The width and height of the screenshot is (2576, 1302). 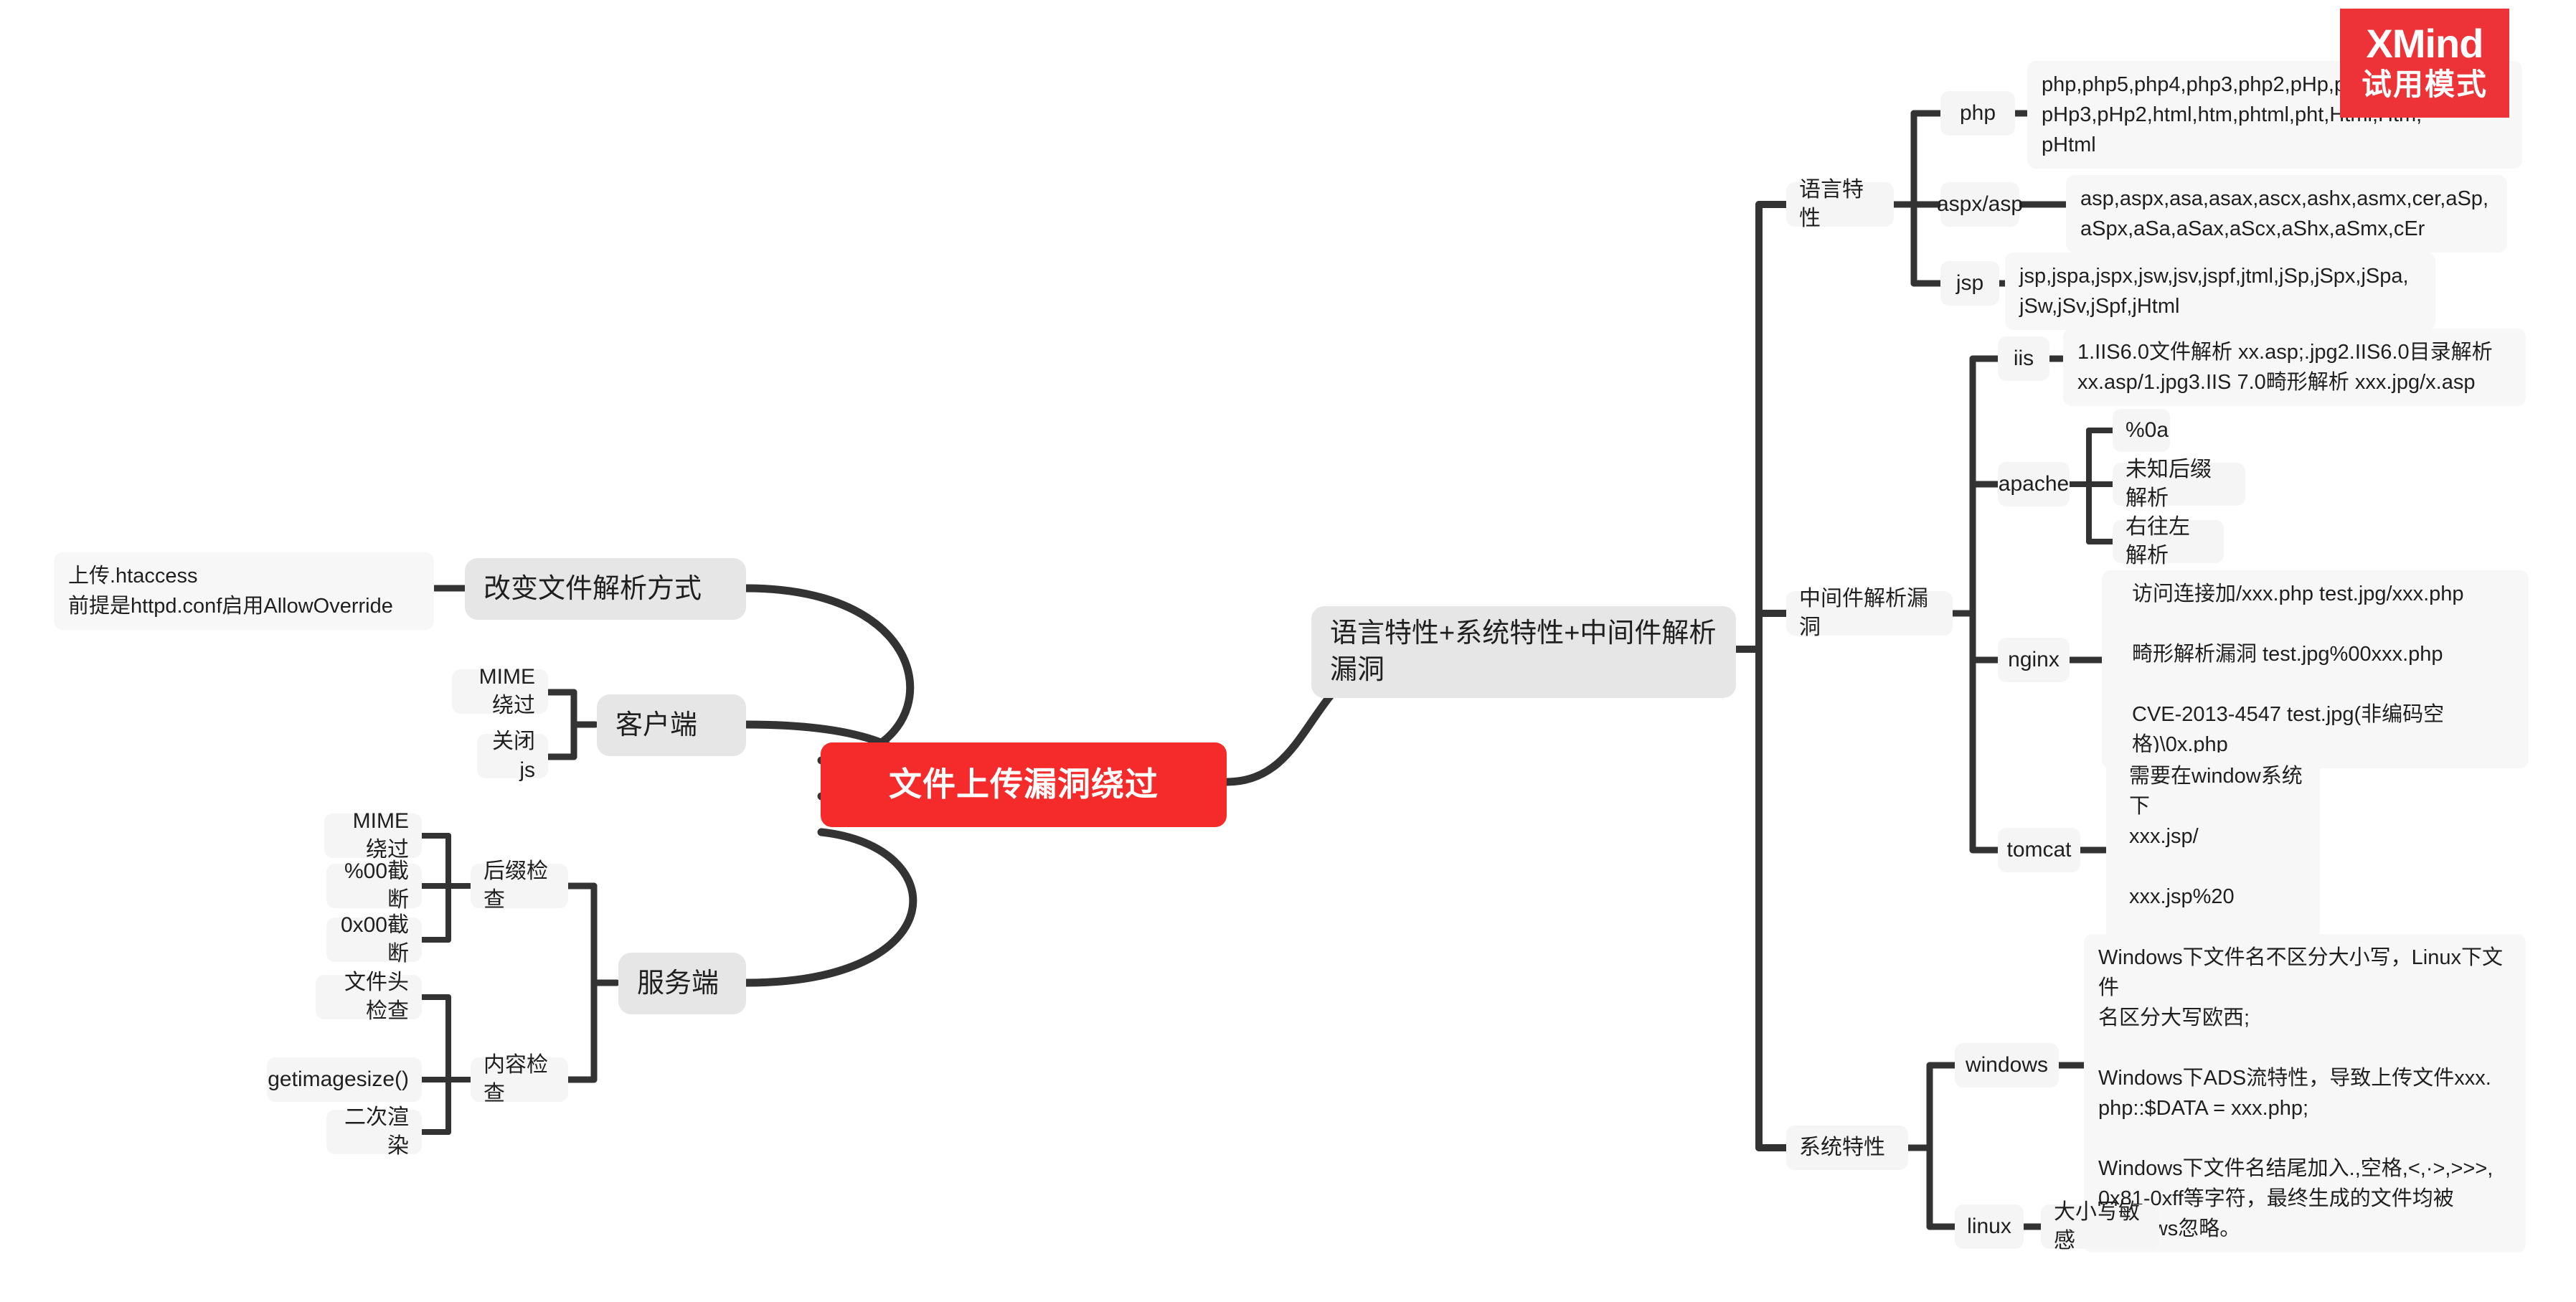 I want to click on node-system-features: 系统特性, so click(x=1847, y=1148).